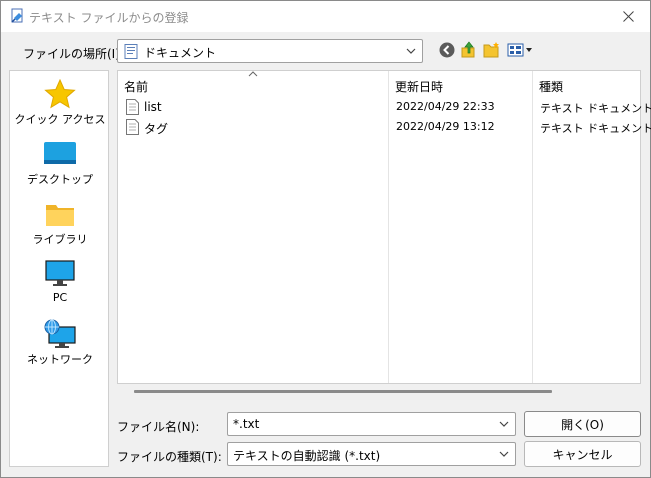 Image resolution: width=651 pixels, height=478 pixels. I want to click on monitor-icon, so click(60, 273).